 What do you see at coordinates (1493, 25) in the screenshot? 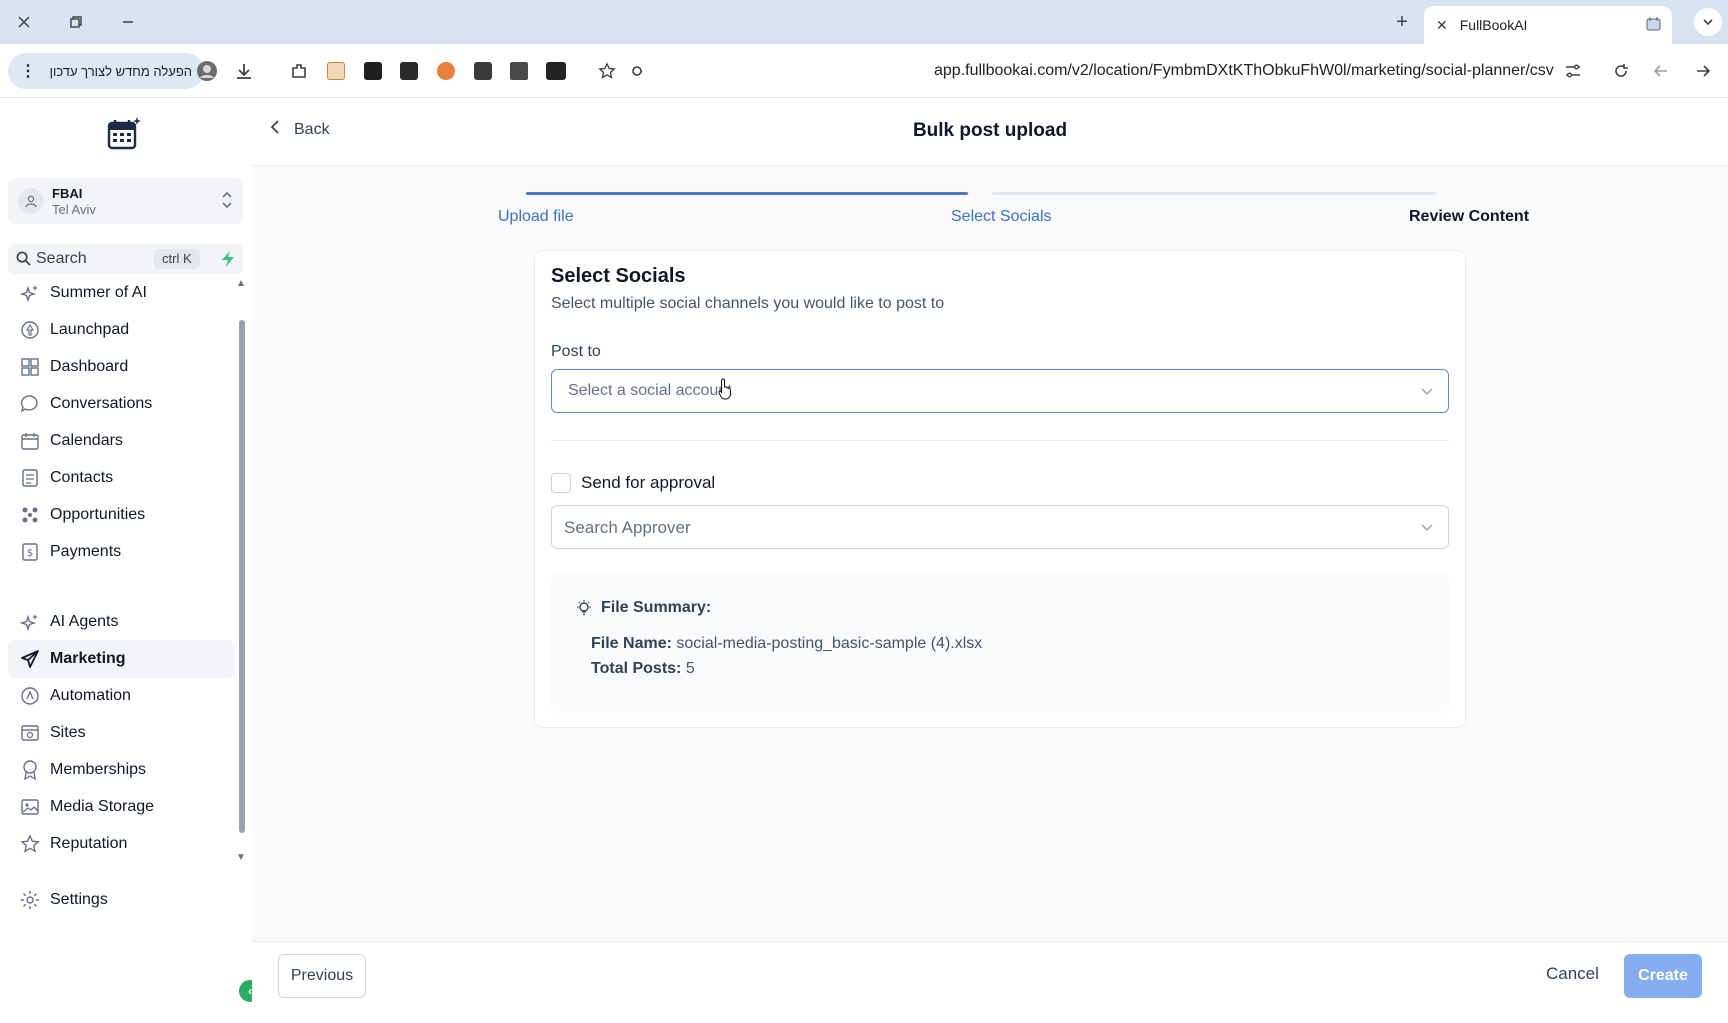
I see `tab-title: FullBookAI` at bounding box center [1493, 25].